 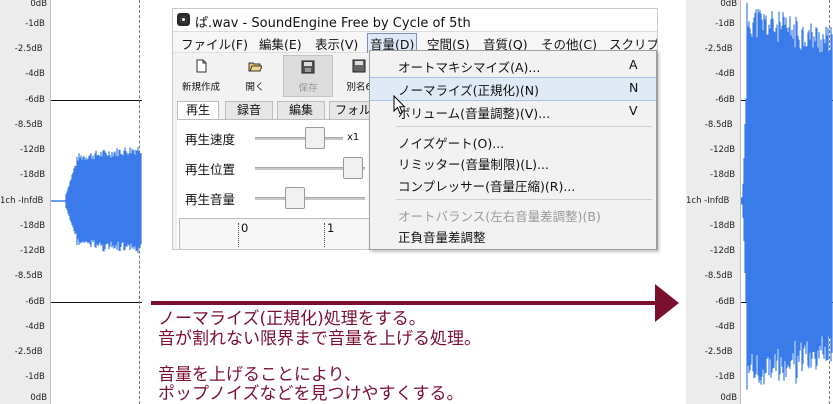 I want to click on right-waveform-plot, so click(x=787, y=202).